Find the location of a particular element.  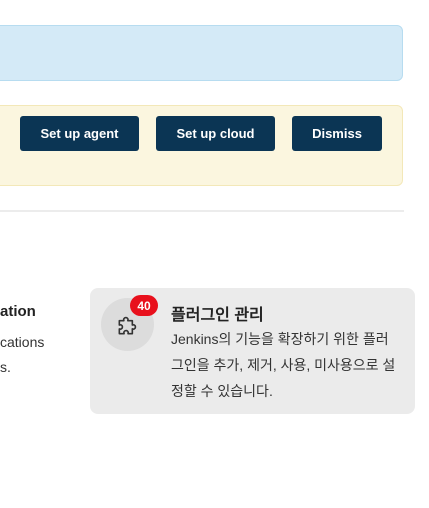

management-card-description: cations s. is located at coordinates (22, 354).